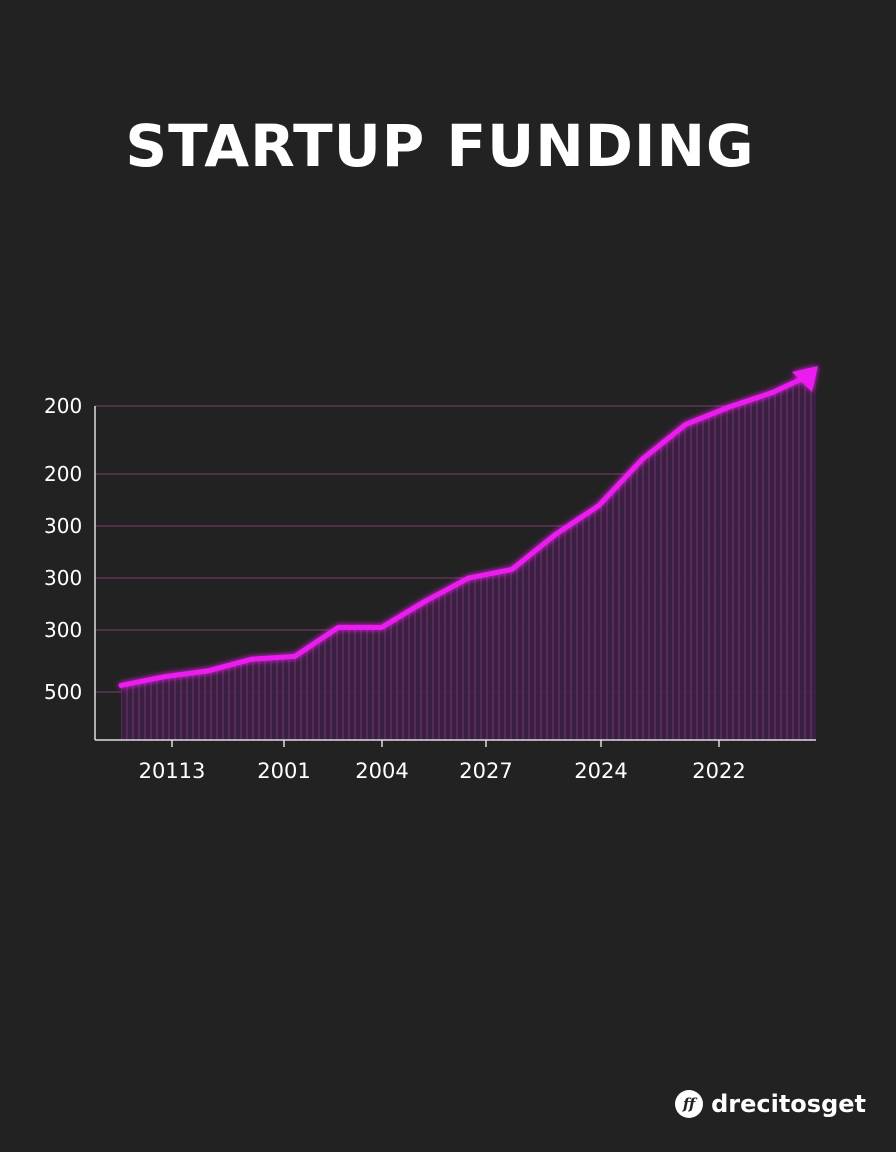 The image size is (896, 1152). I want to click on x-tick-label: 2027, so click(485, 771).